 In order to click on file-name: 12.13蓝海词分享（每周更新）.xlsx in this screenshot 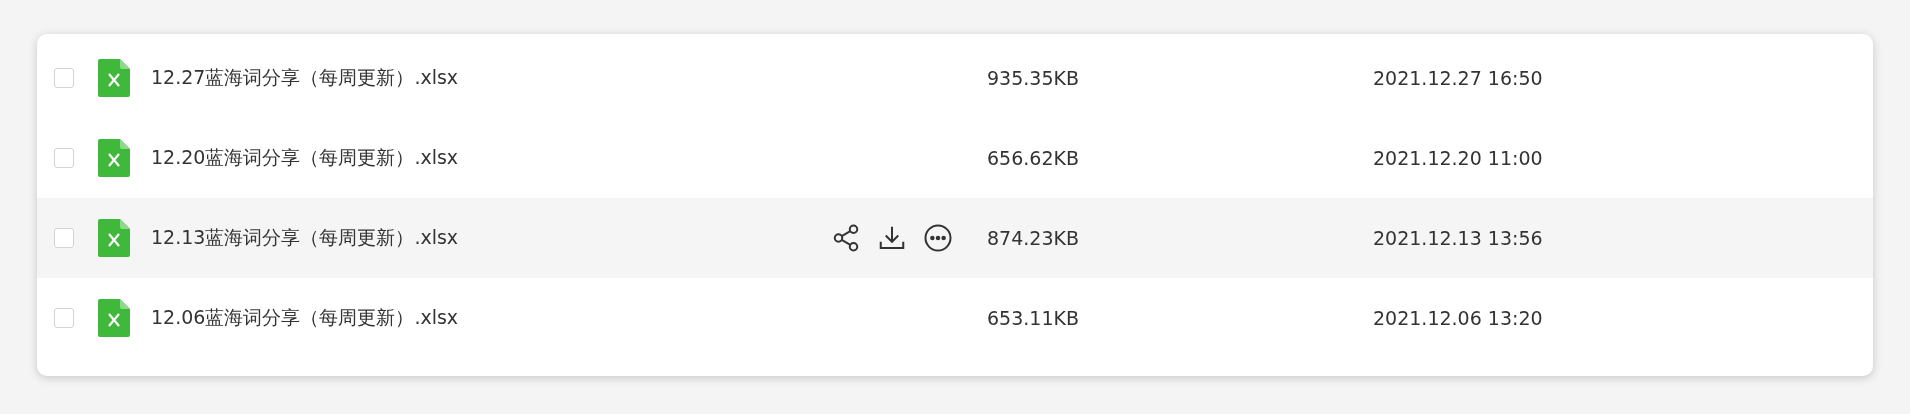, I will do `click(305, 237)`.